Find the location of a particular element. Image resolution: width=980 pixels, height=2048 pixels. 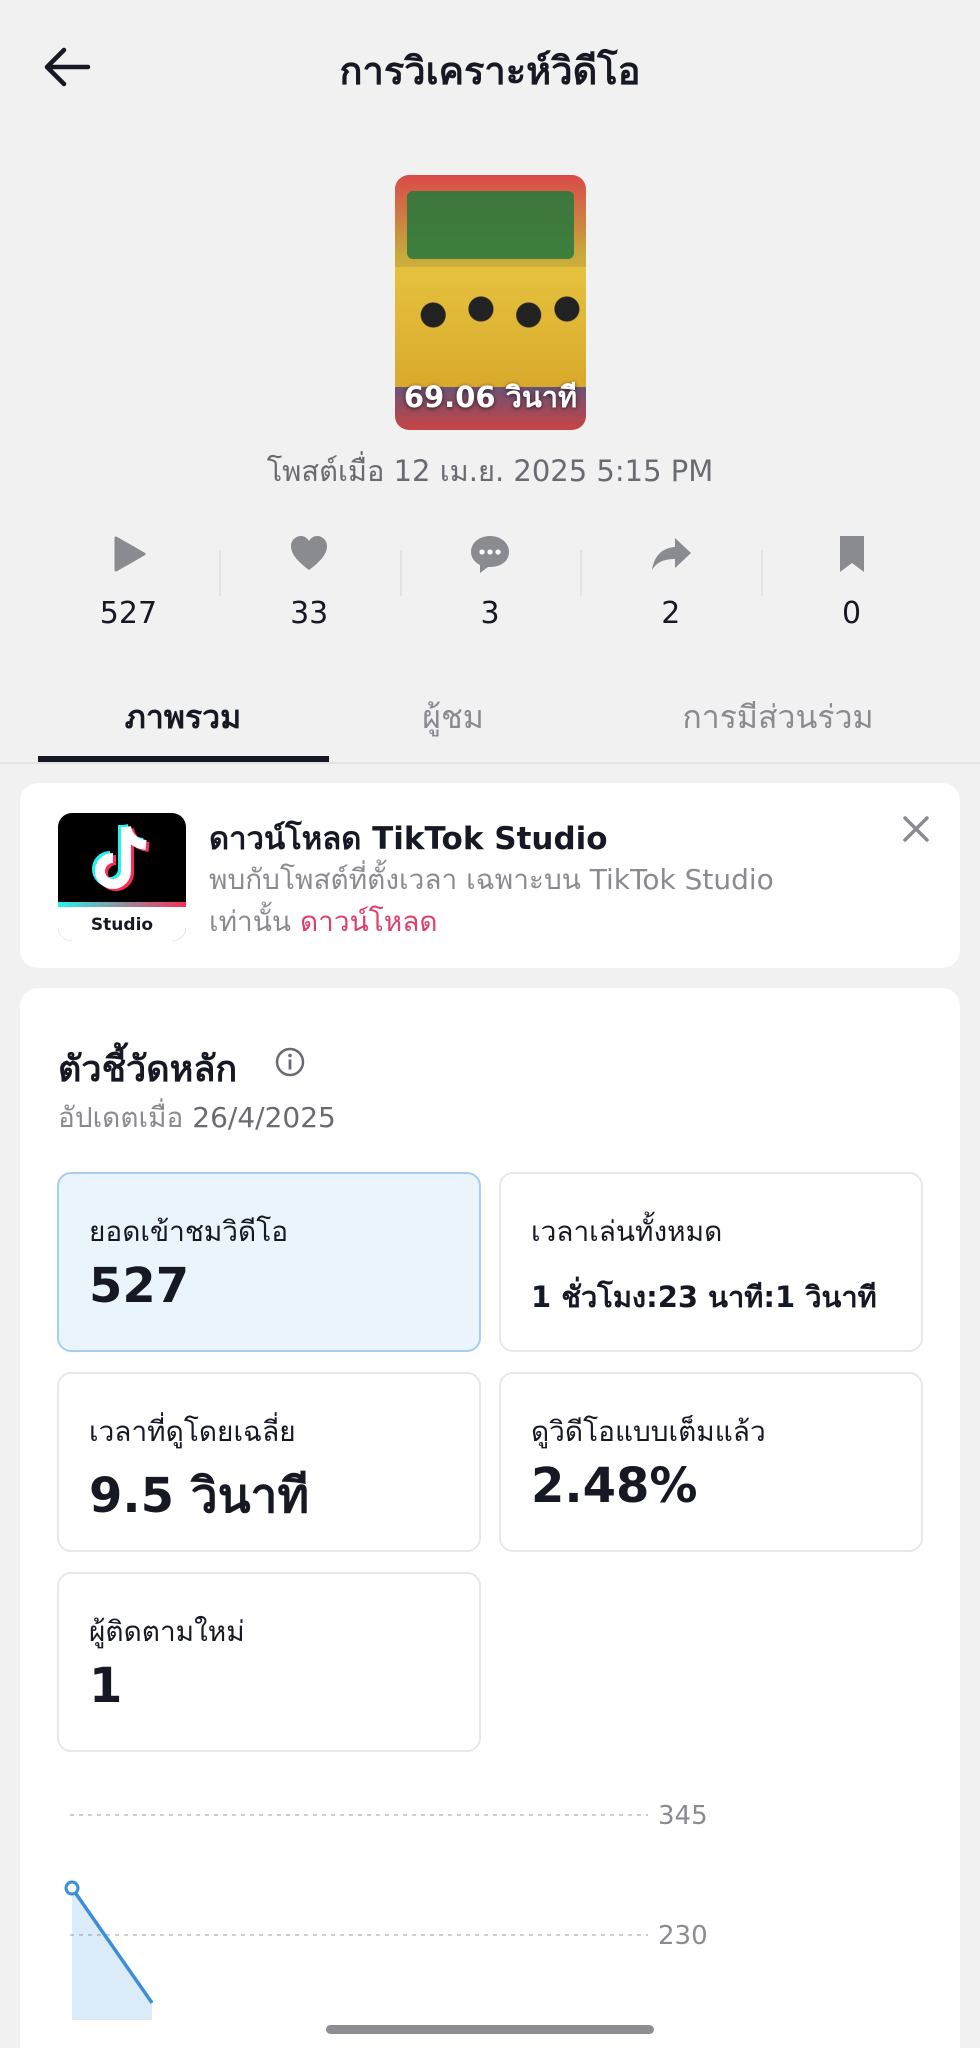

stat-views: 527 is located at coordinates (128, 580).